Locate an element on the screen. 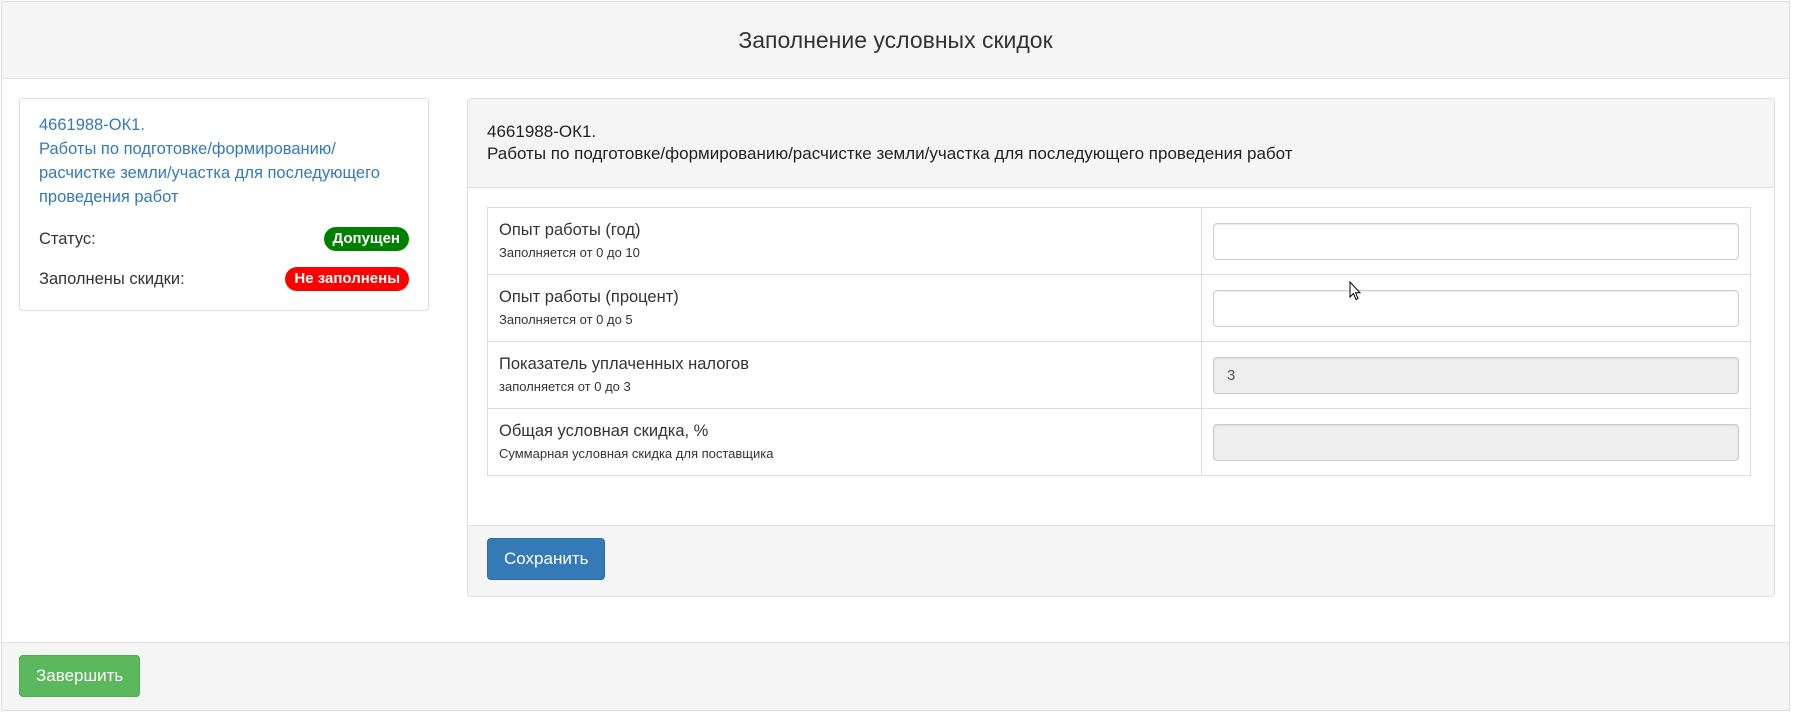  status-badge: Допущен is located at coordinates (366, 239).